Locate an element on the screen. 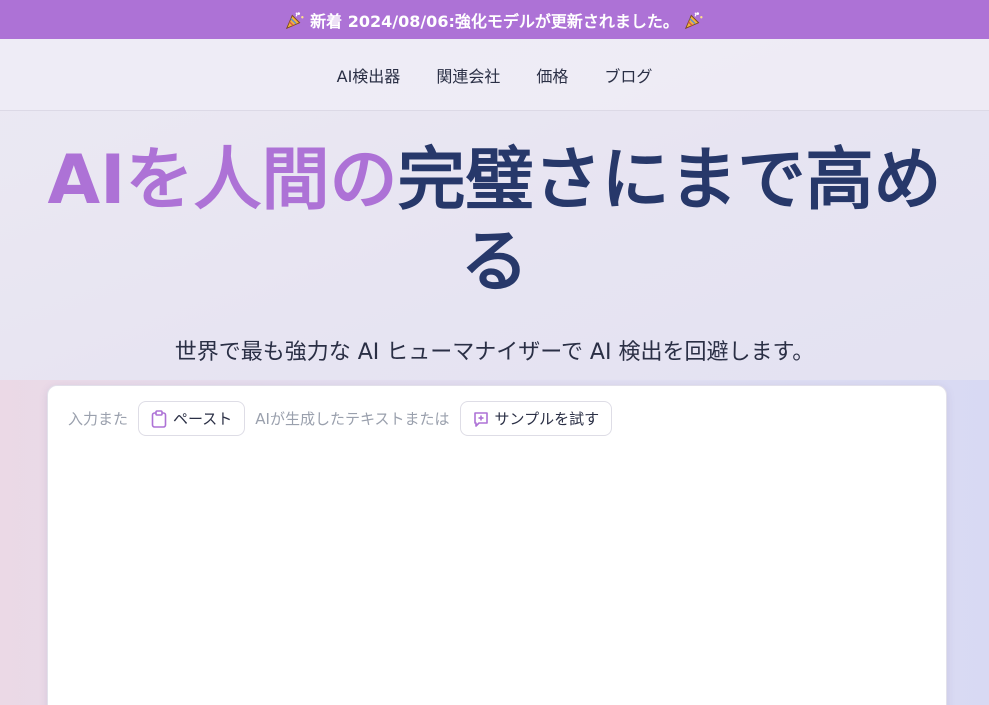  main-nav: AI検出器 関連会社 価格 ブログ is located at coordinates (494, 75).